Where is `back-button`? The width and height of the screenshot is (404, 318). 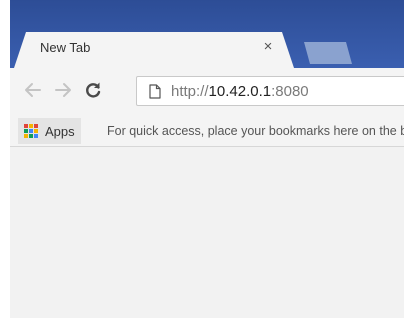
back-button is located at coordinates (33, 90).